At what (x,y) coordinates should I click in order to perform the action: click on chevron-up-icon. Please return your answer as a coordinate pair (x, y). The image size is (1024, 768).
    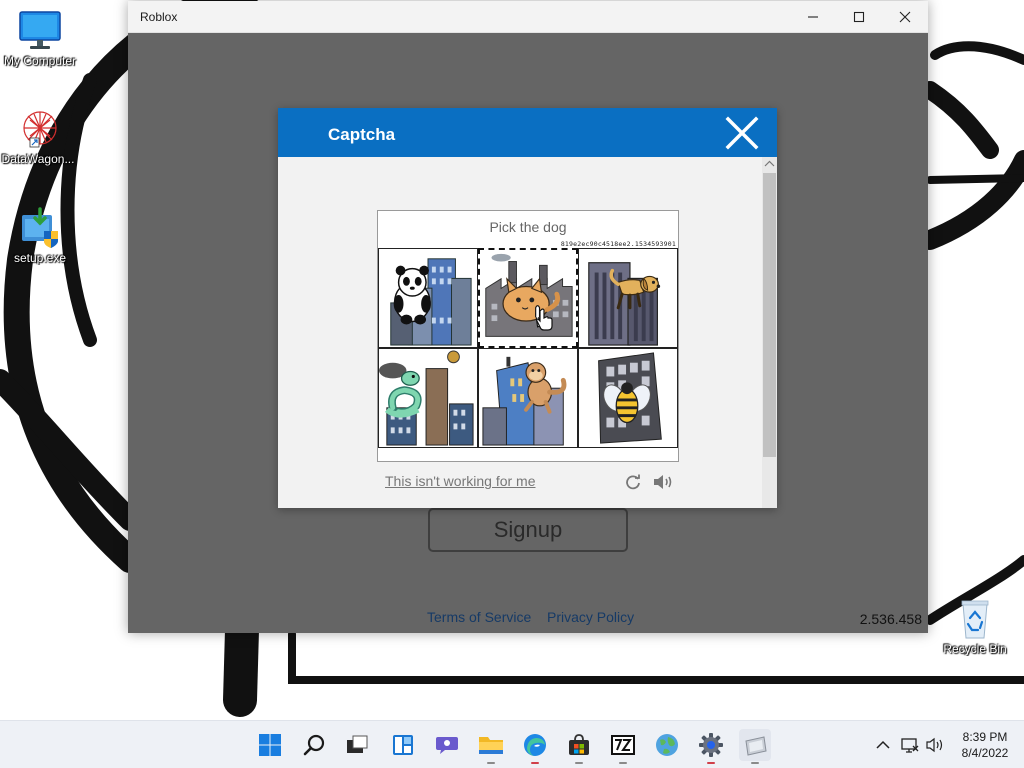
    Looking at the image, I should click on (883, 745).